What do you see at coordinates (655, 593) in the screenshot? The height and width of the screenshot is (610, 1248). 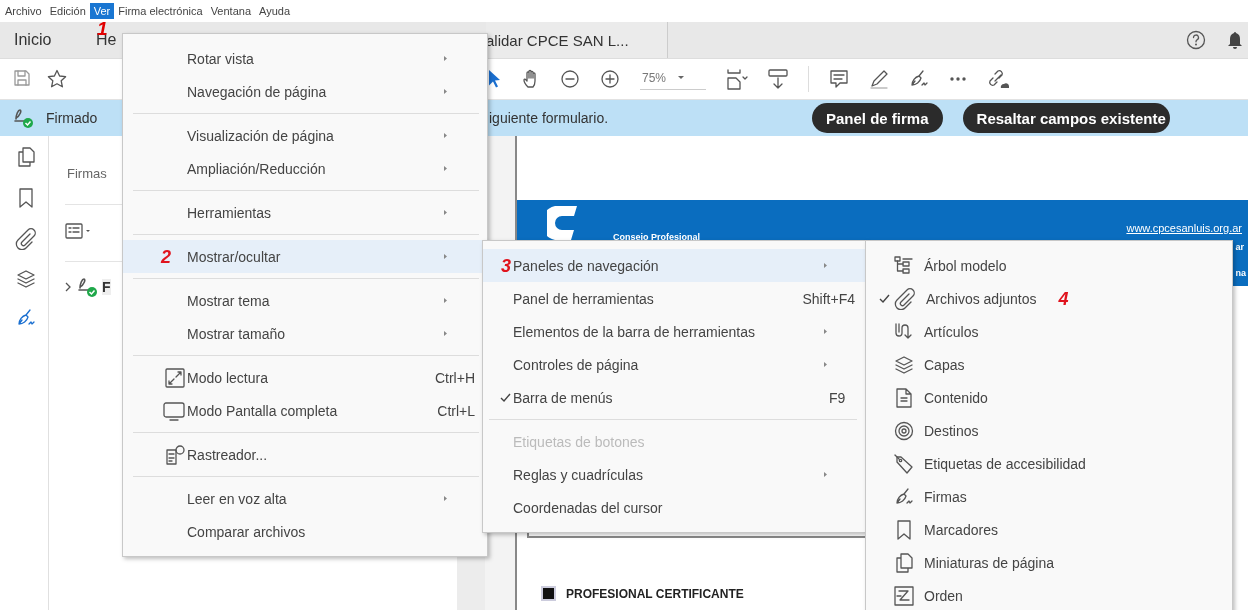 I see `section-heading: PROFESIONAL CERTIFICANTE` at bounding box center [655, 593].